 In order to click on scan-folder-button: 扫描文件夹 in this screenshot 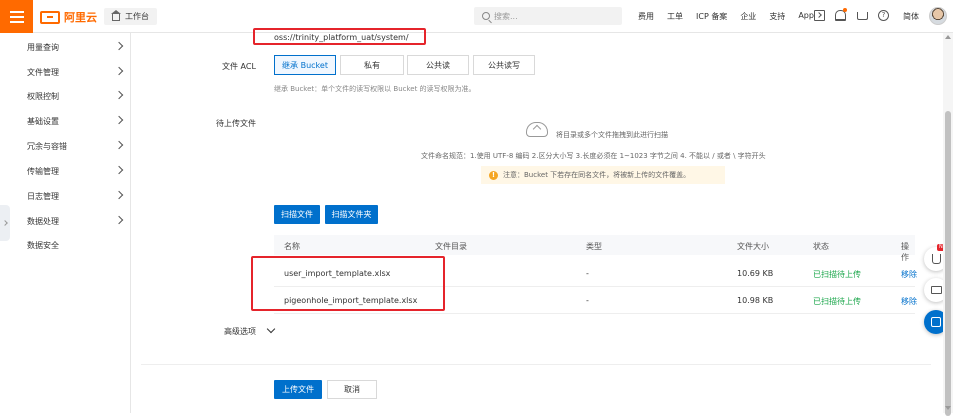, I will do `click(351, 214)`.